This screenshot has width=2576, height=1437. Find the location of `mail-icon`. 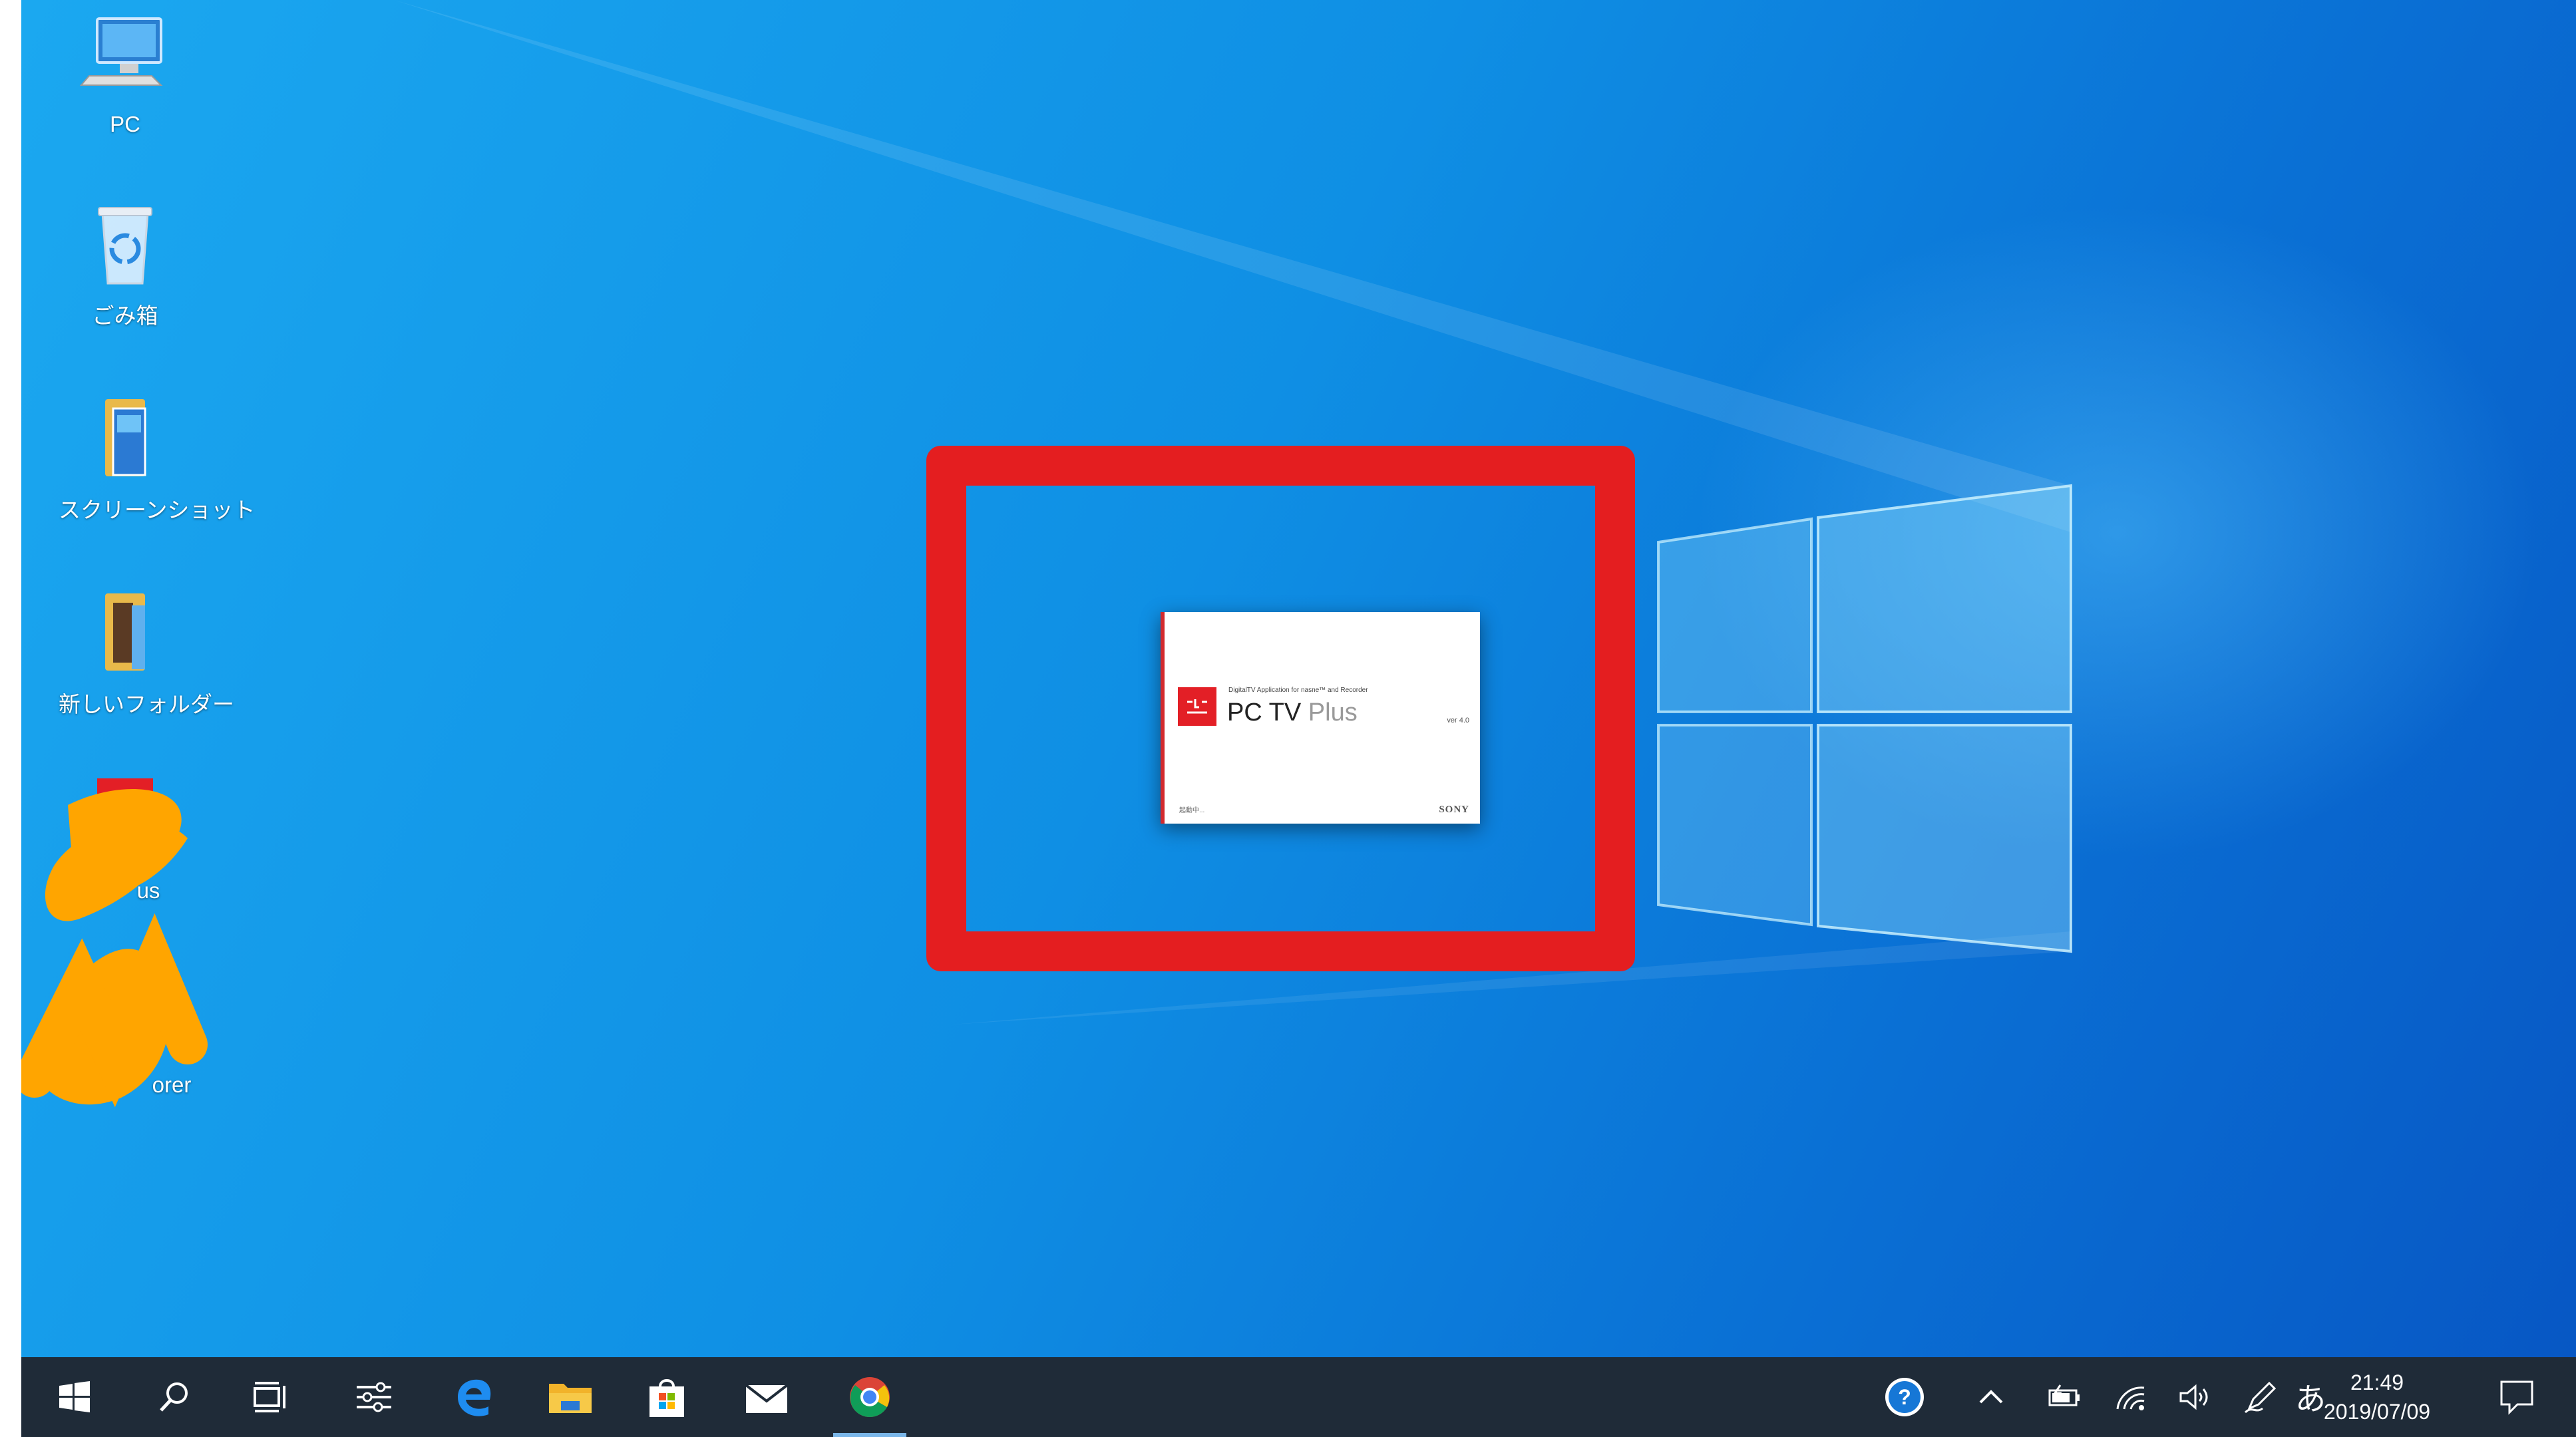

mail-icon is located at coordinates (767, 1398).